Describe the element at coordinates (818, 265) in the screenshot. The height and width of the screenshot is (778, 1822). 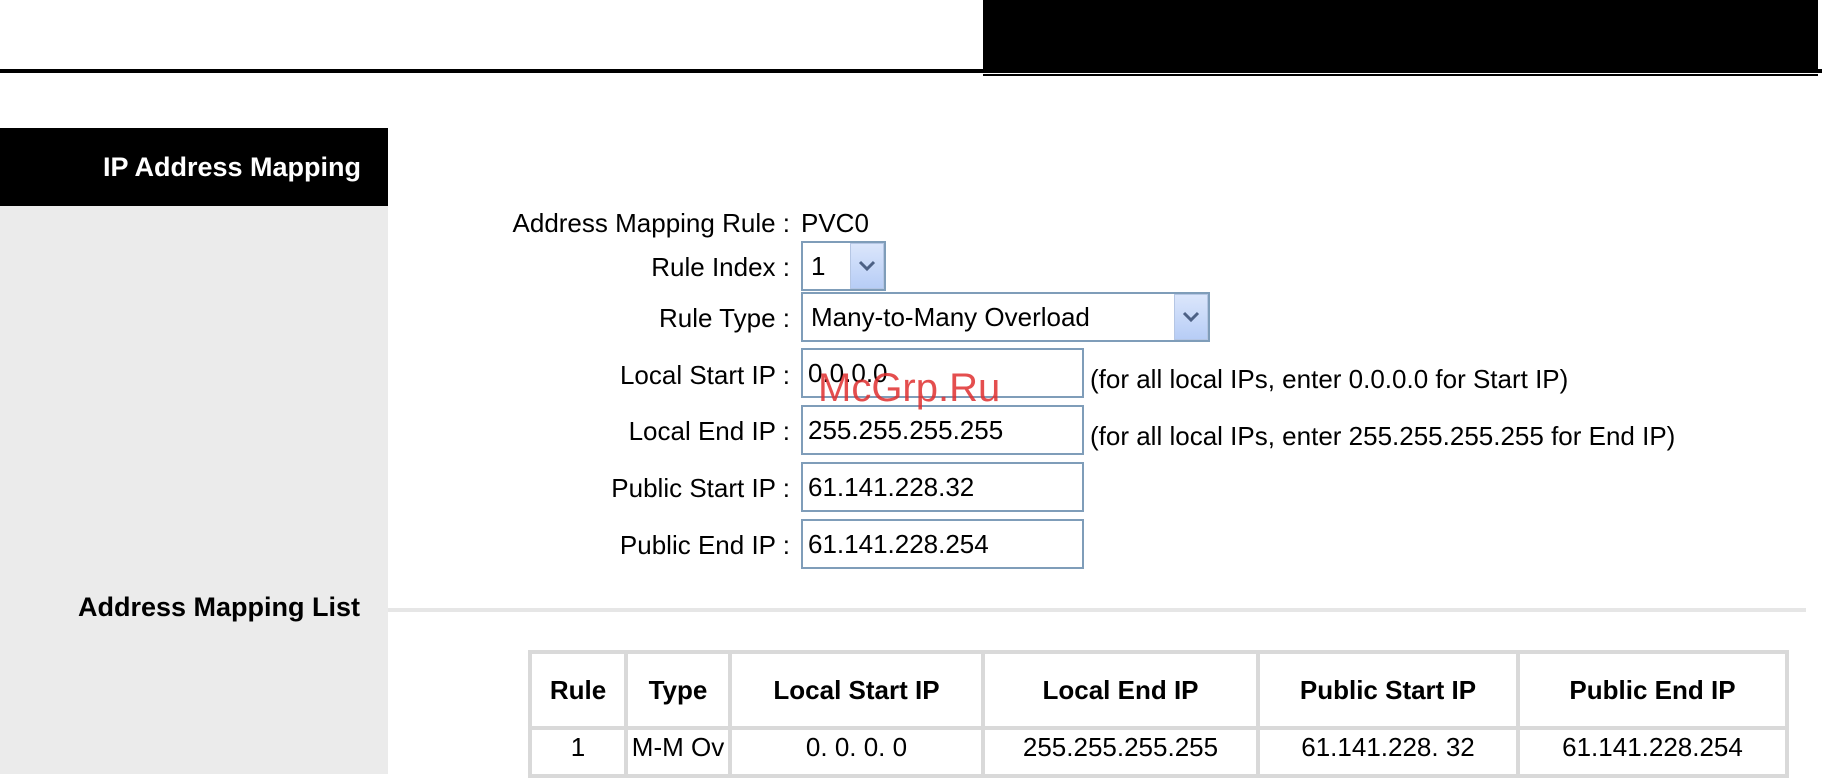
I see `rule-index-selected-value: 1` at that location.